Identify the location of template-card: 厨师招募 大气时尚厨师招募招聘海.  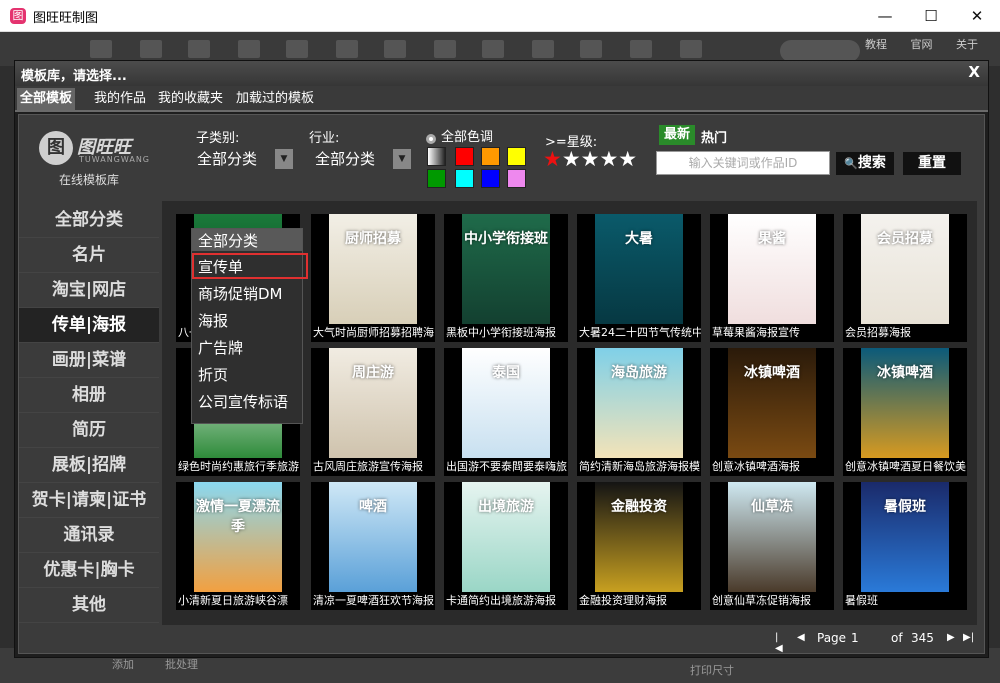
(373, 278).